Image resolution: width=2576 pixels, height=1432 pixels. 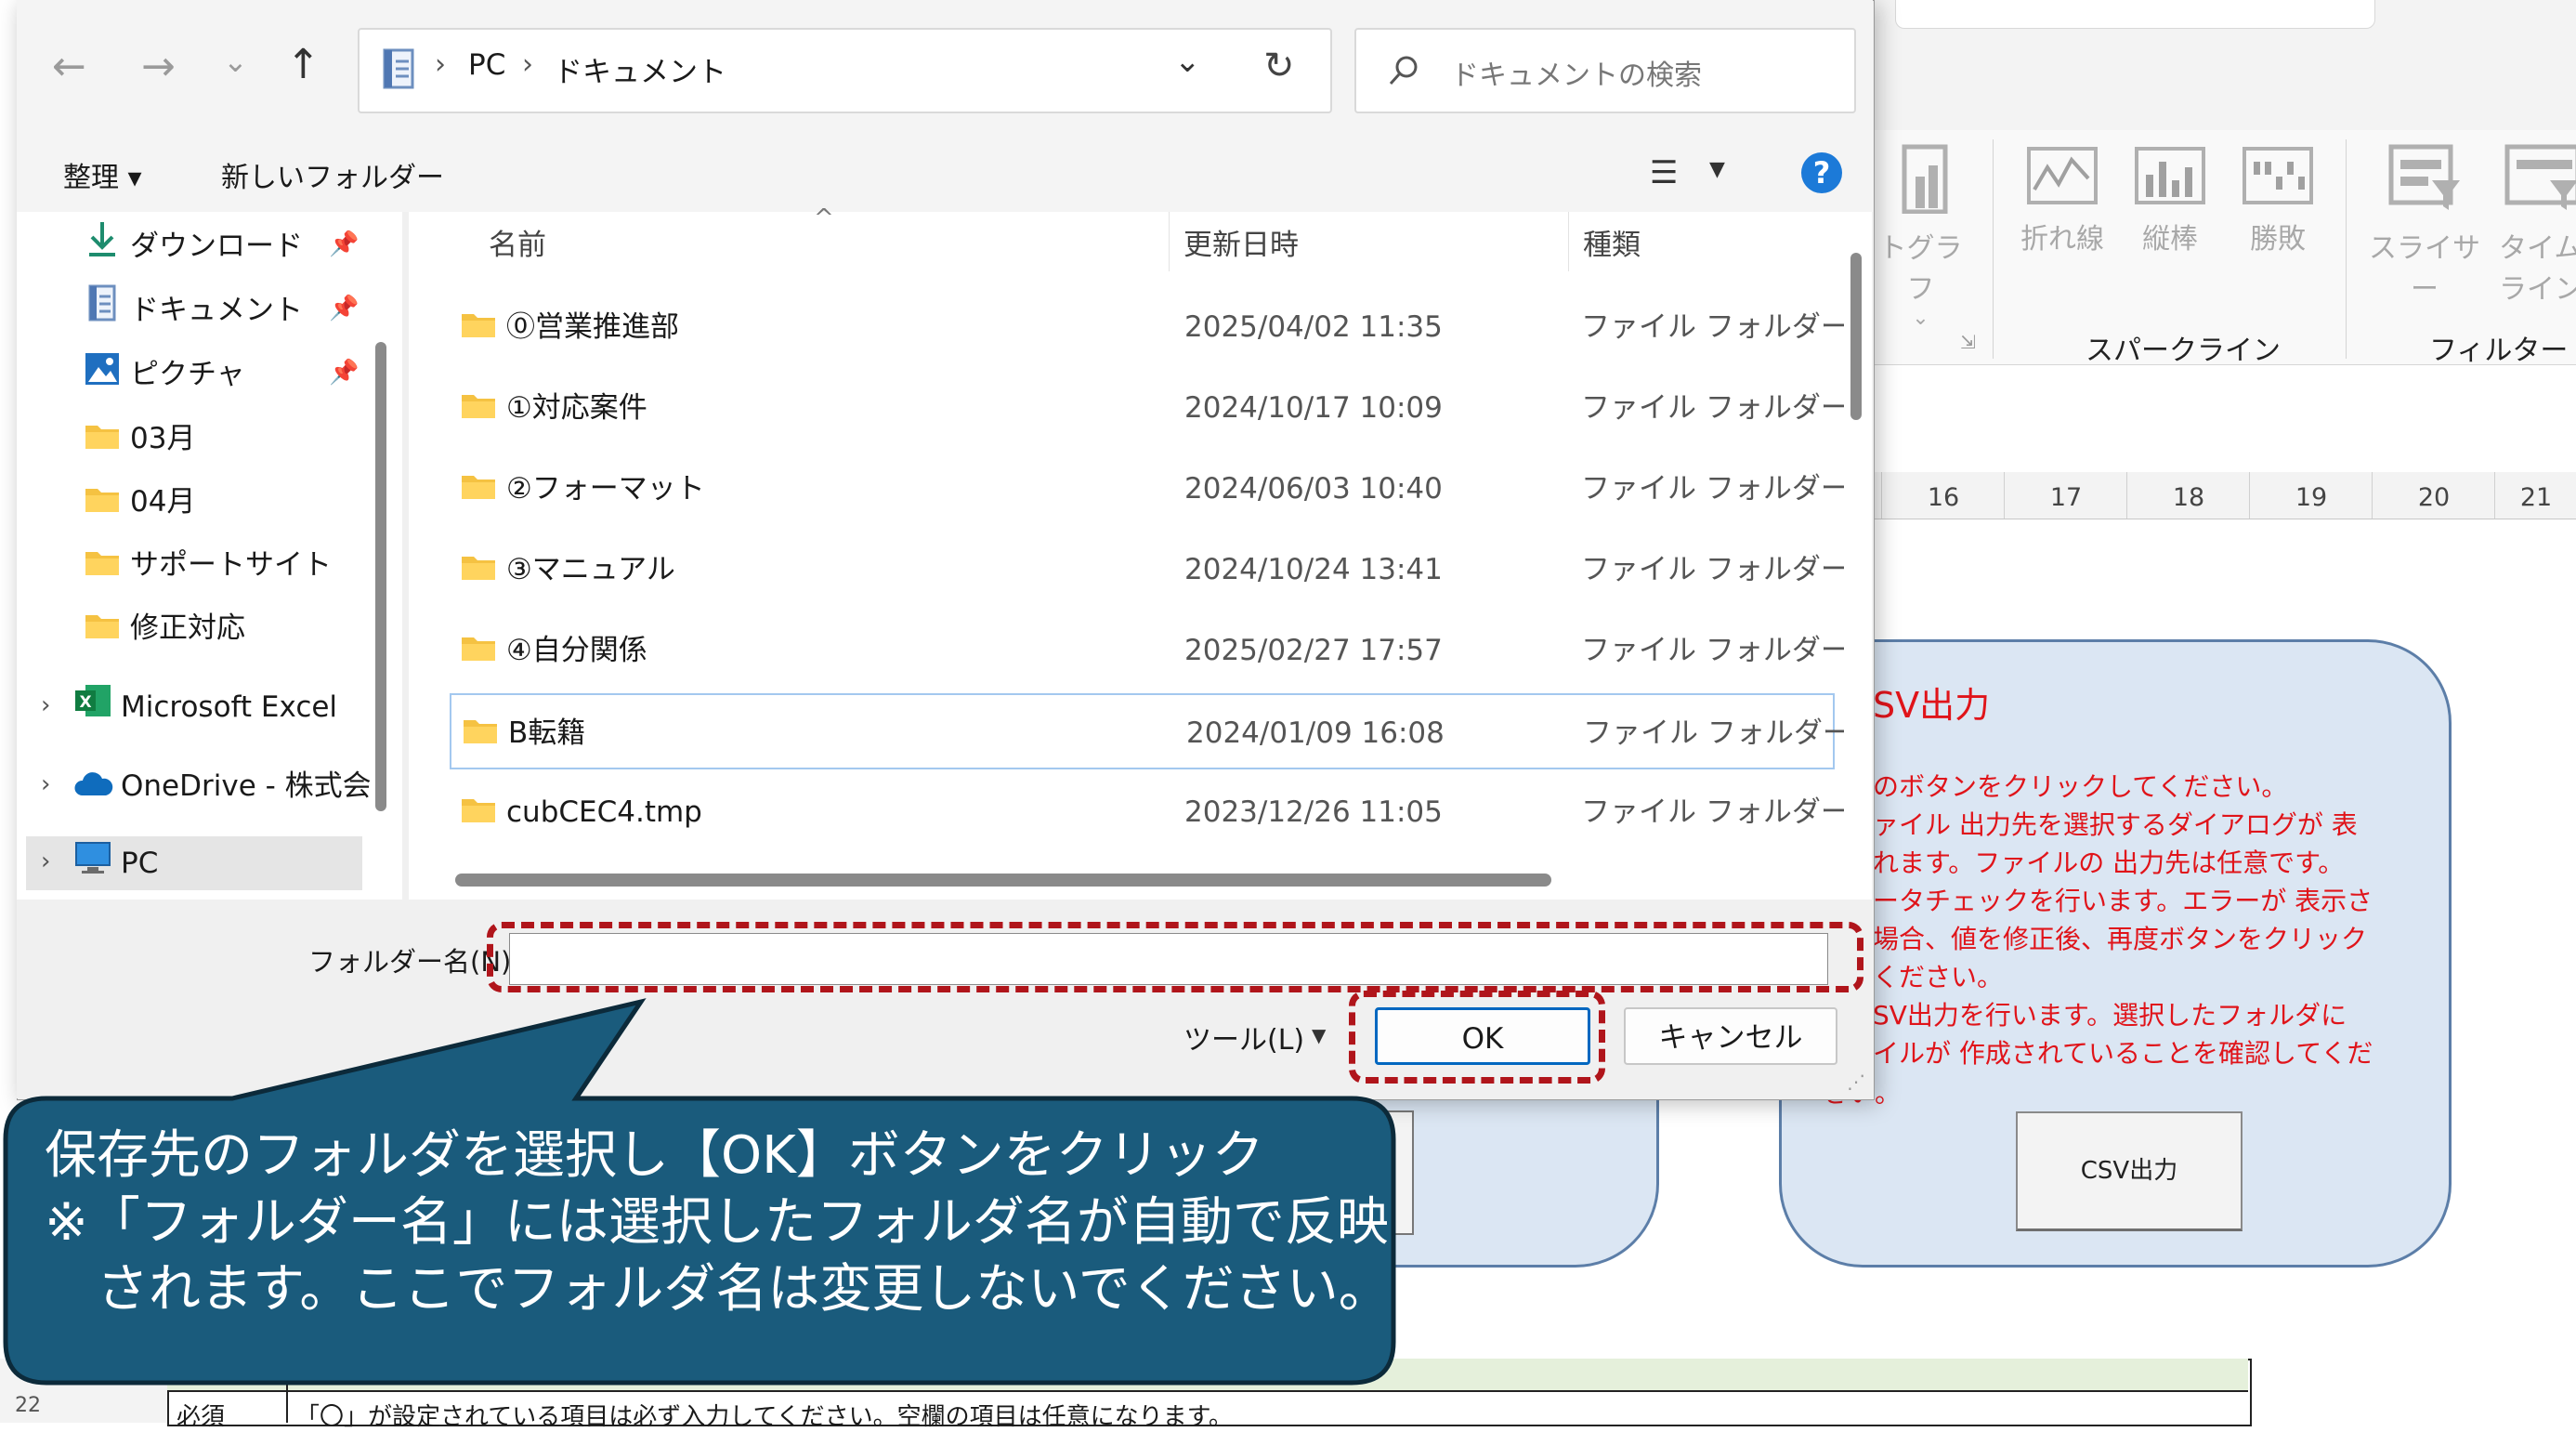 What do you see at coordinates (1279, 66) in the screenshot?
I see `refresh-icon: ↻` at bounding box center [1279, 66].